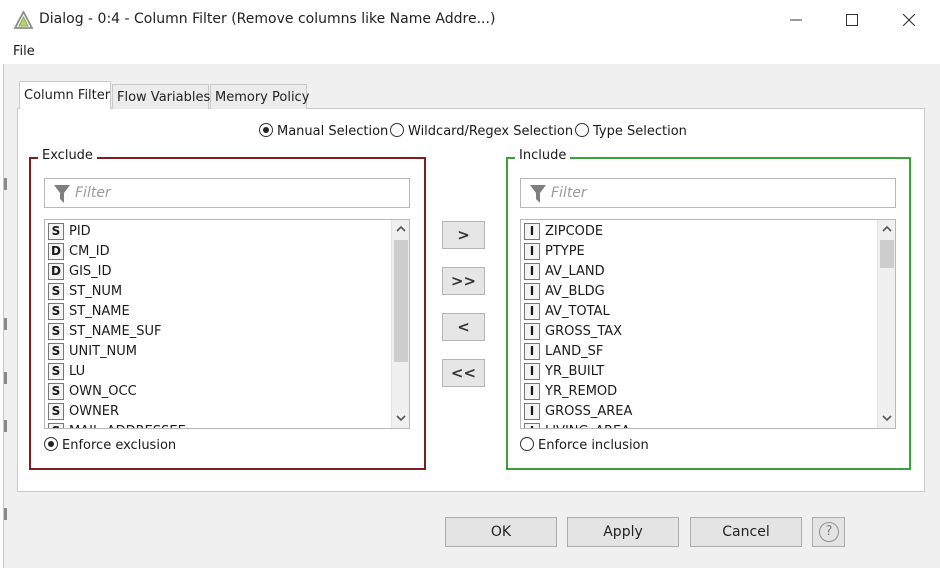  I want to click on exclude-filter-input: Filter, so click(227, 193).